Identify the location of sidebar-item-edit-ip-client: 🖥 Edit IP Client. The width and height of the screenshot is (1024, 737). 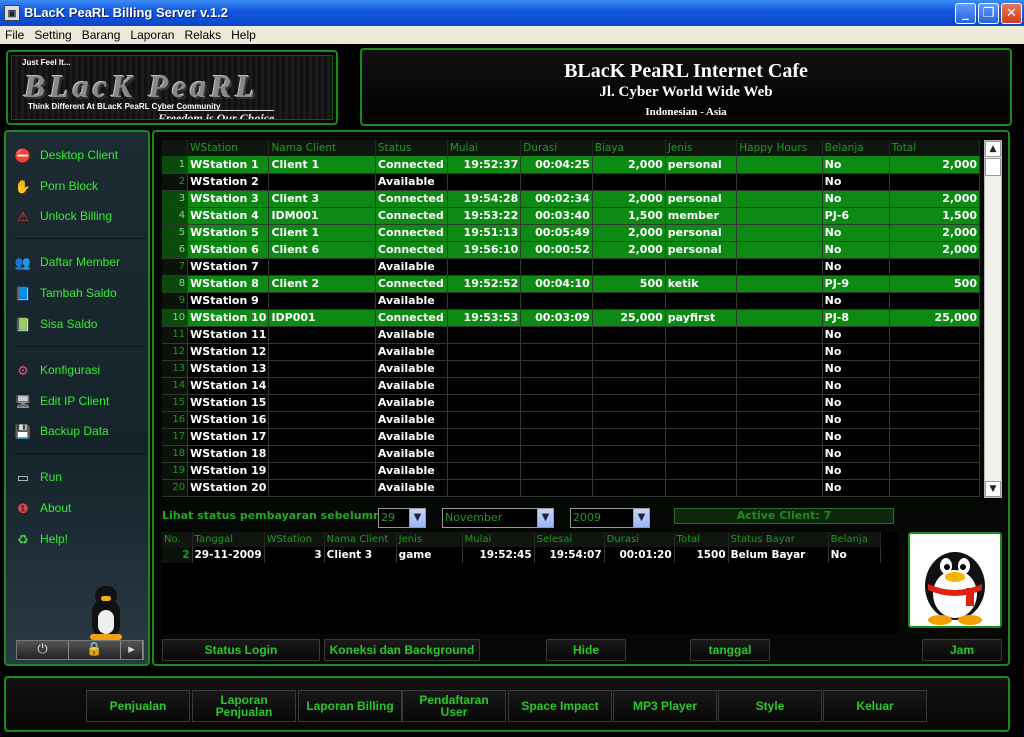
(79, 401).